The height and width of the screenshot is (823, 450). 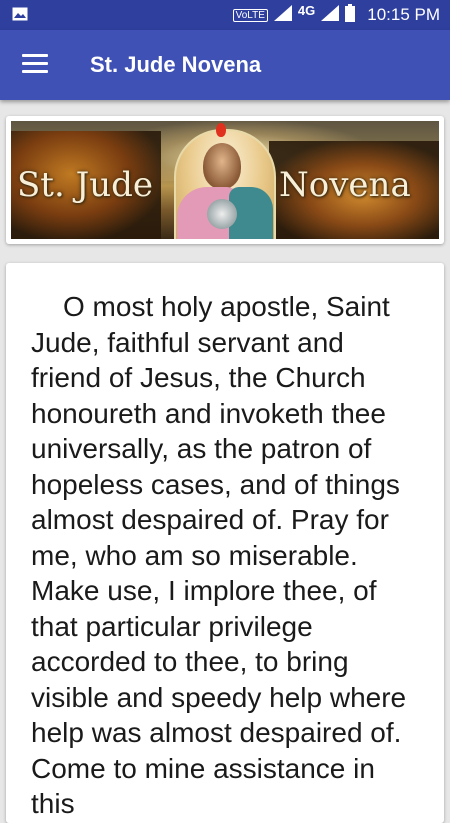 I want to click on page-title: St. Jude Novena, so click(x=176, y=64).